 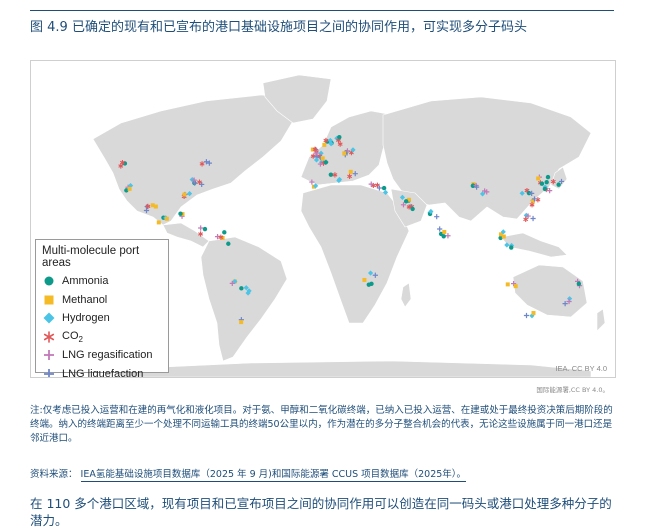 I want to click on legend-item-methanol: Methanol, so click(x=102, y=300).